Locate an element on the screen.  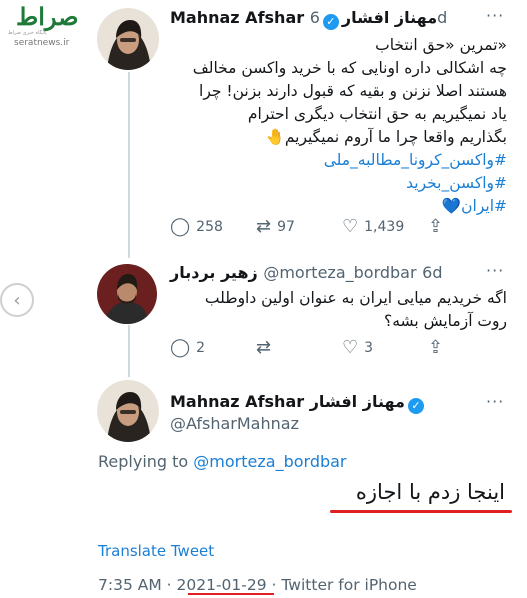
tweet-actions: ◯ 2 ⇄ ♡ 3 ⇪ is located at coordinates (309, 347).